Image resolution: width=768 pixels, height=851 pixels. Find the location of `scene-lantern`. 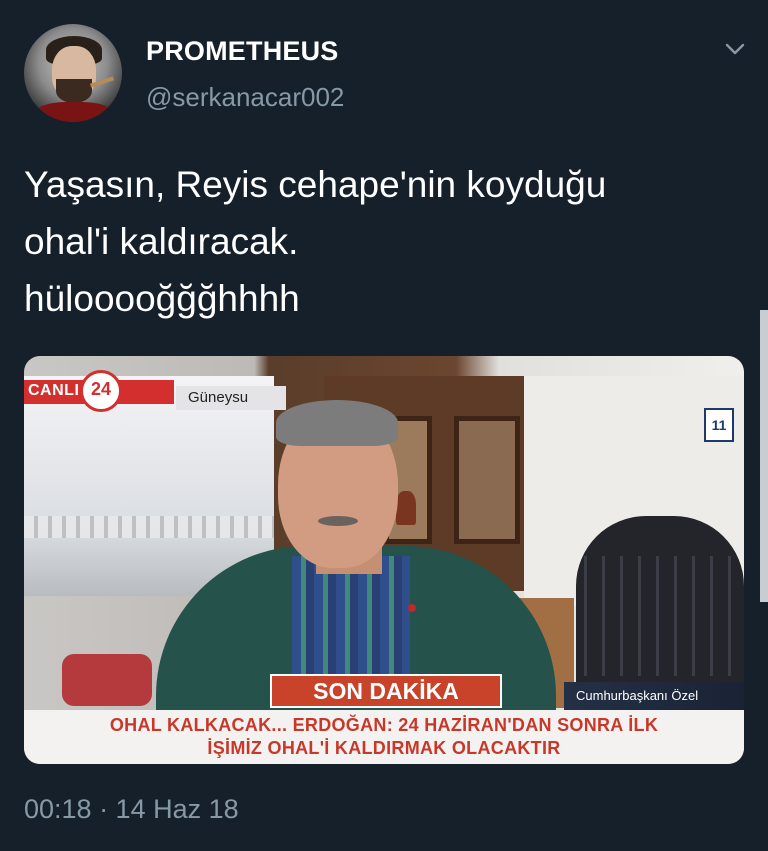

scene-lantern is located at coordinates (406, 508).